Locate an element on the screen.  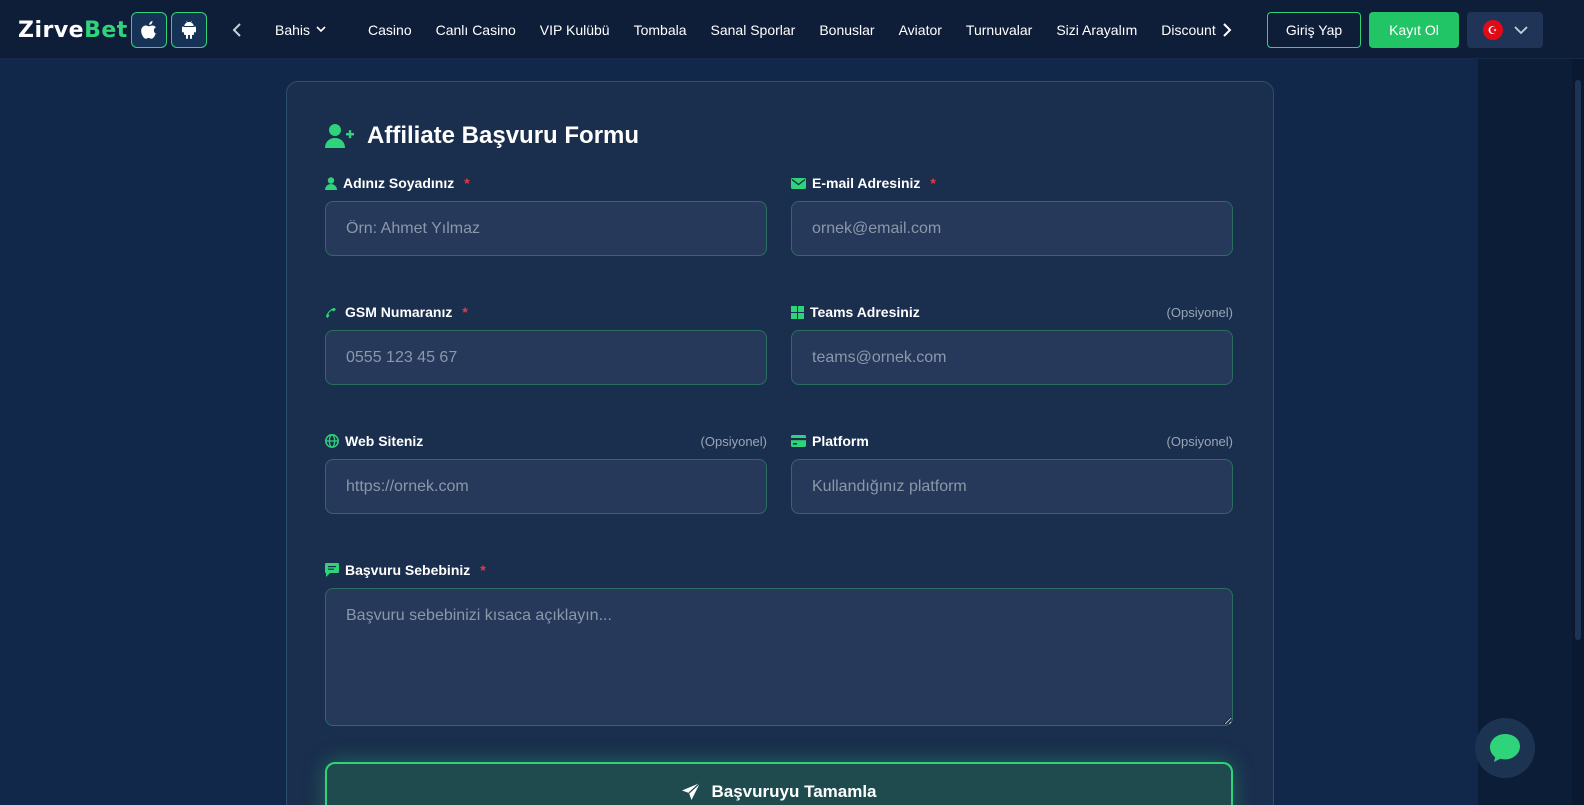
globe-icon is located at coordinates (332, 441).